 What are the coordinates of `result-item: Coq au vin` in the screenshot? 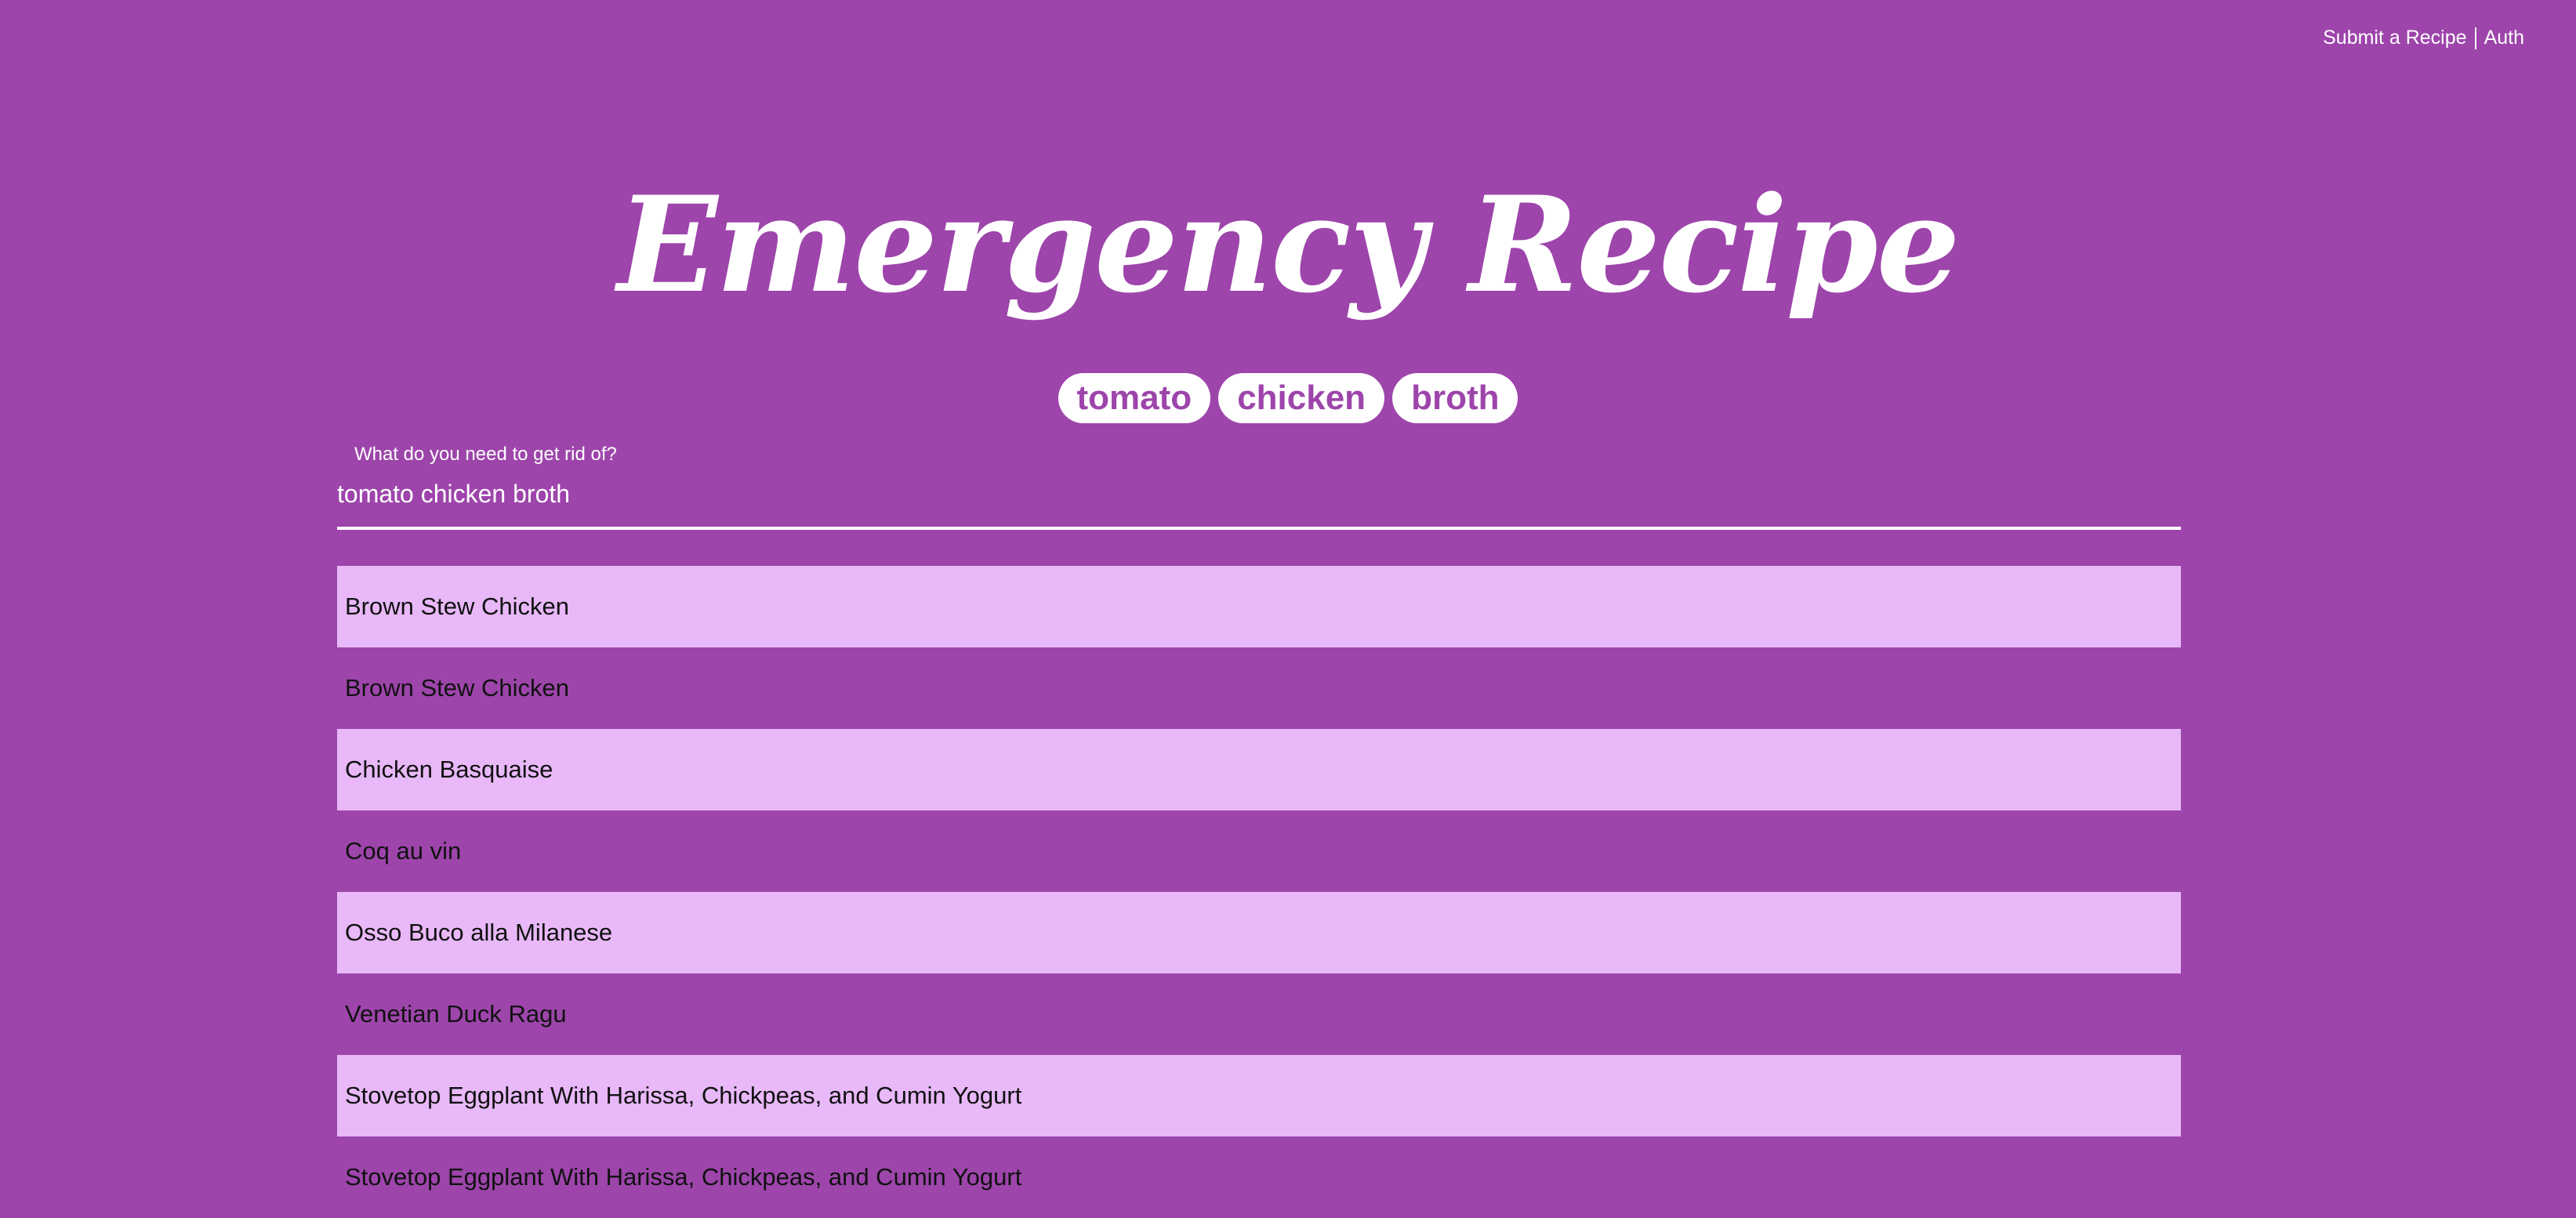 It's located at (1259, 851).